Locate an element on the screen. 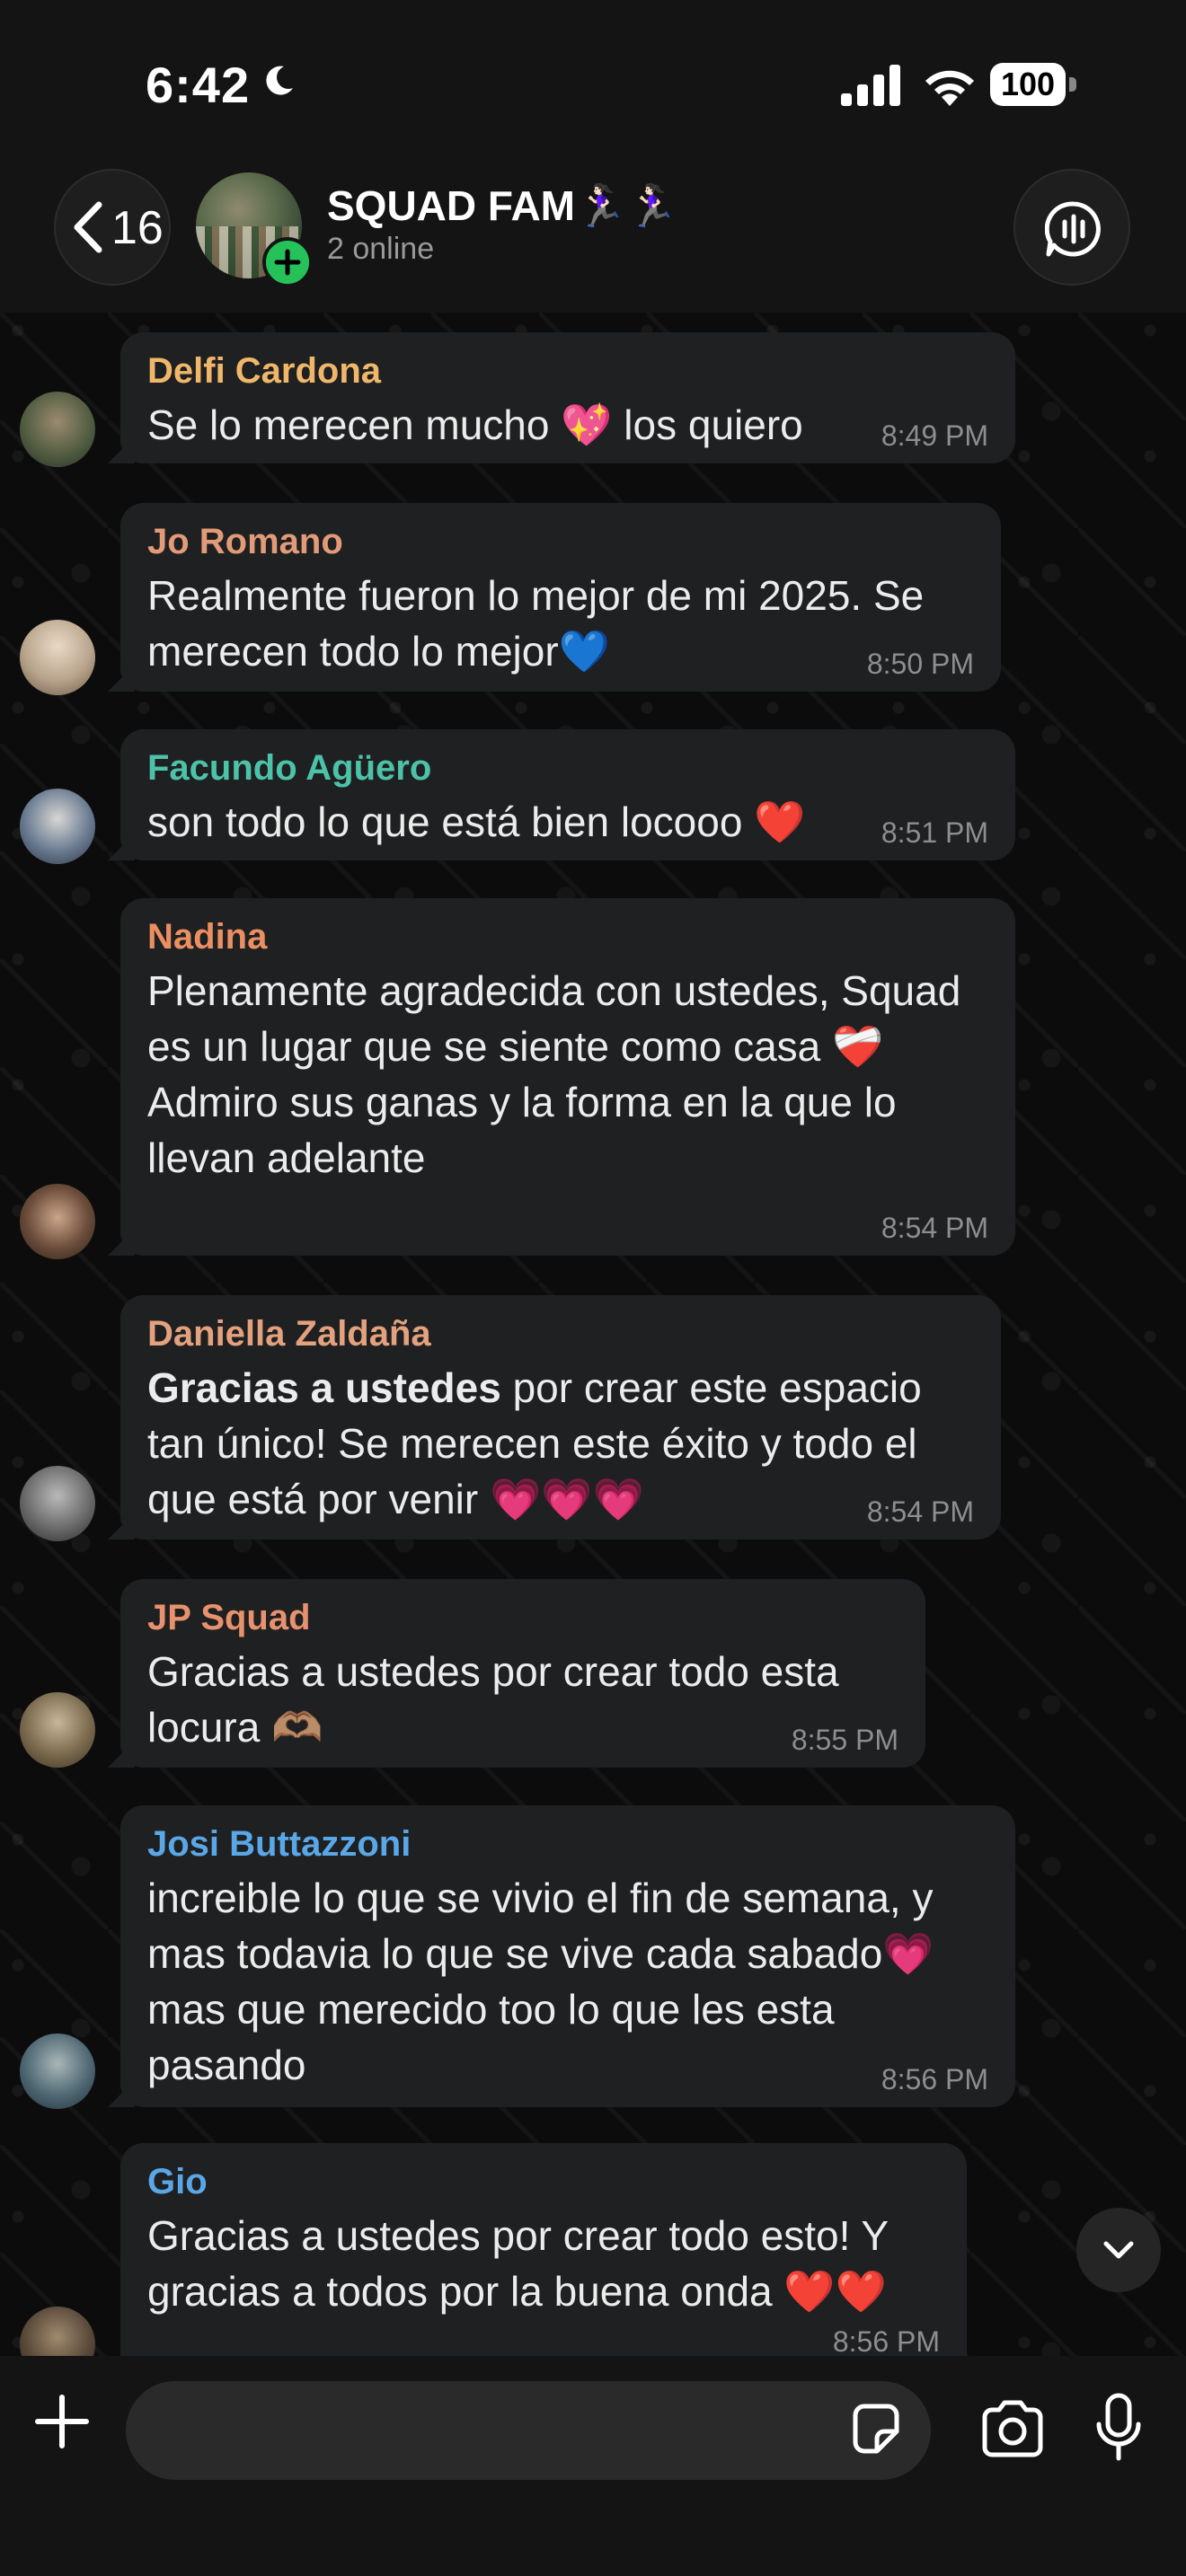 This screenshot has height=2576, width=1186. signal-icon is located at coordinates (870, 85).